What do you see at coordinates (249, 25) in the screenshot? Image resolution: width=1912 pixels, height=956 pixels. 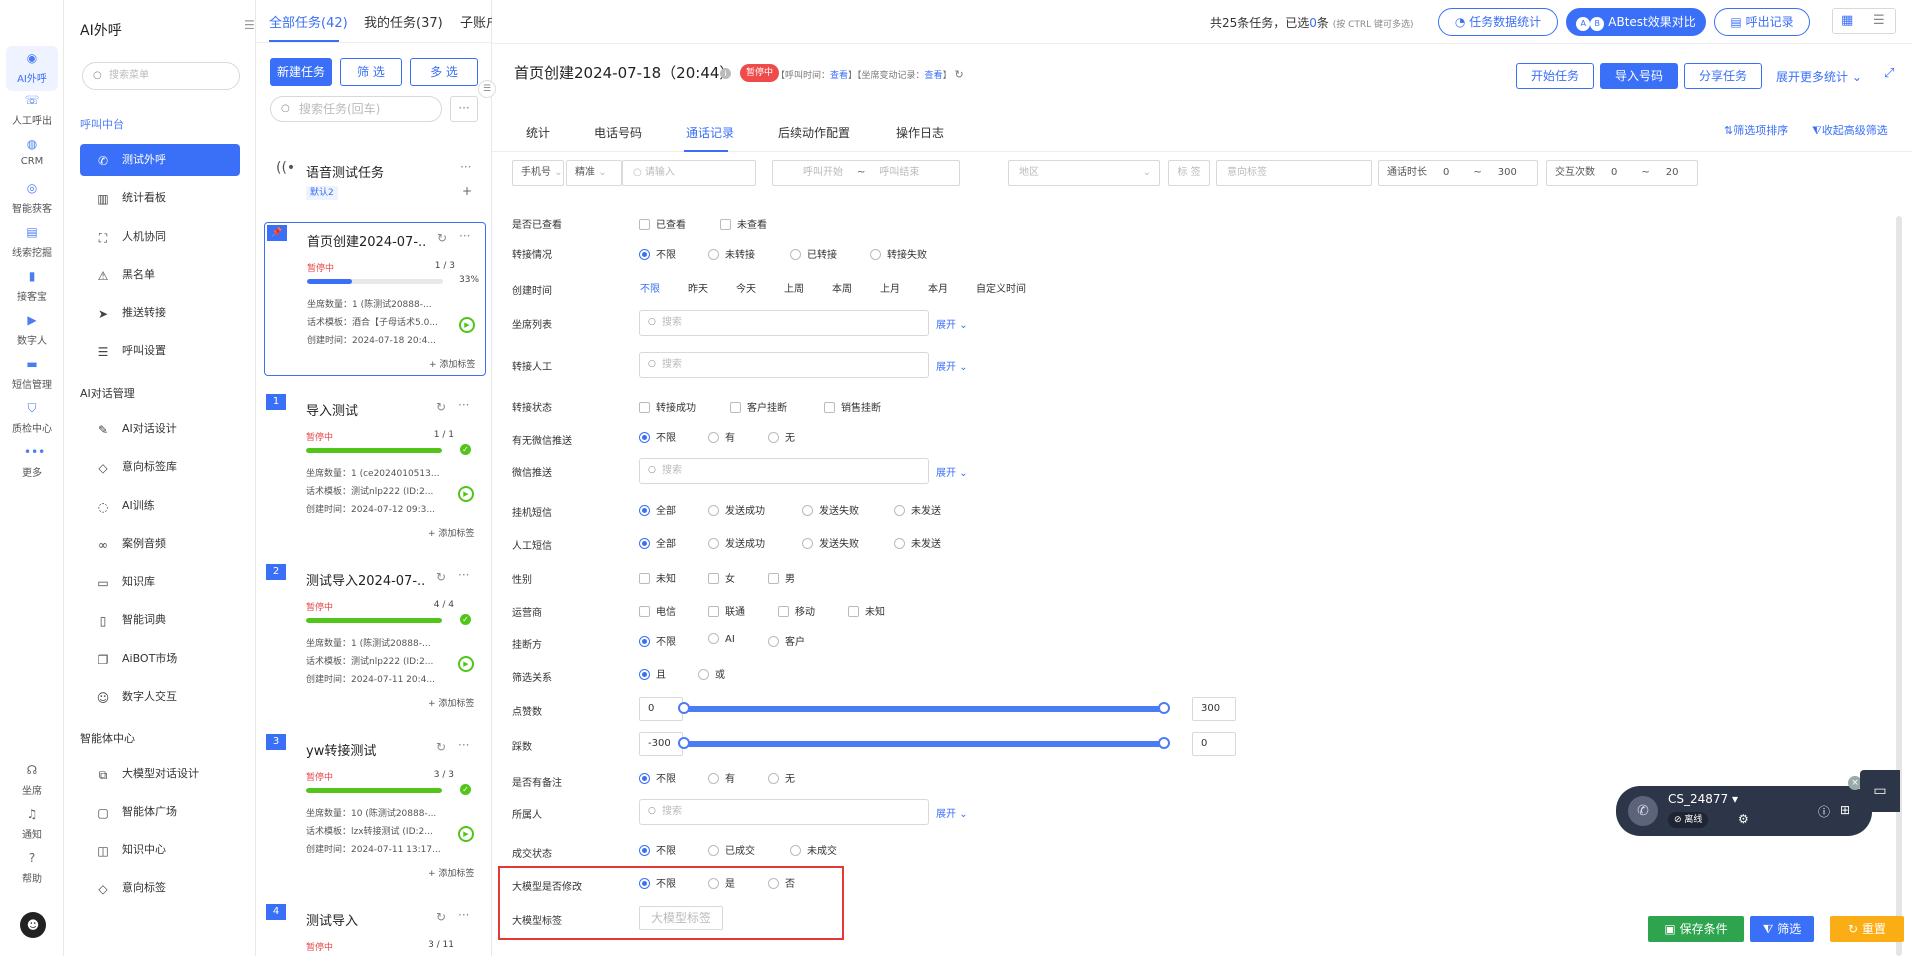 I see `collapse-menu-icon: ☰` at bounding box center [249, 25].